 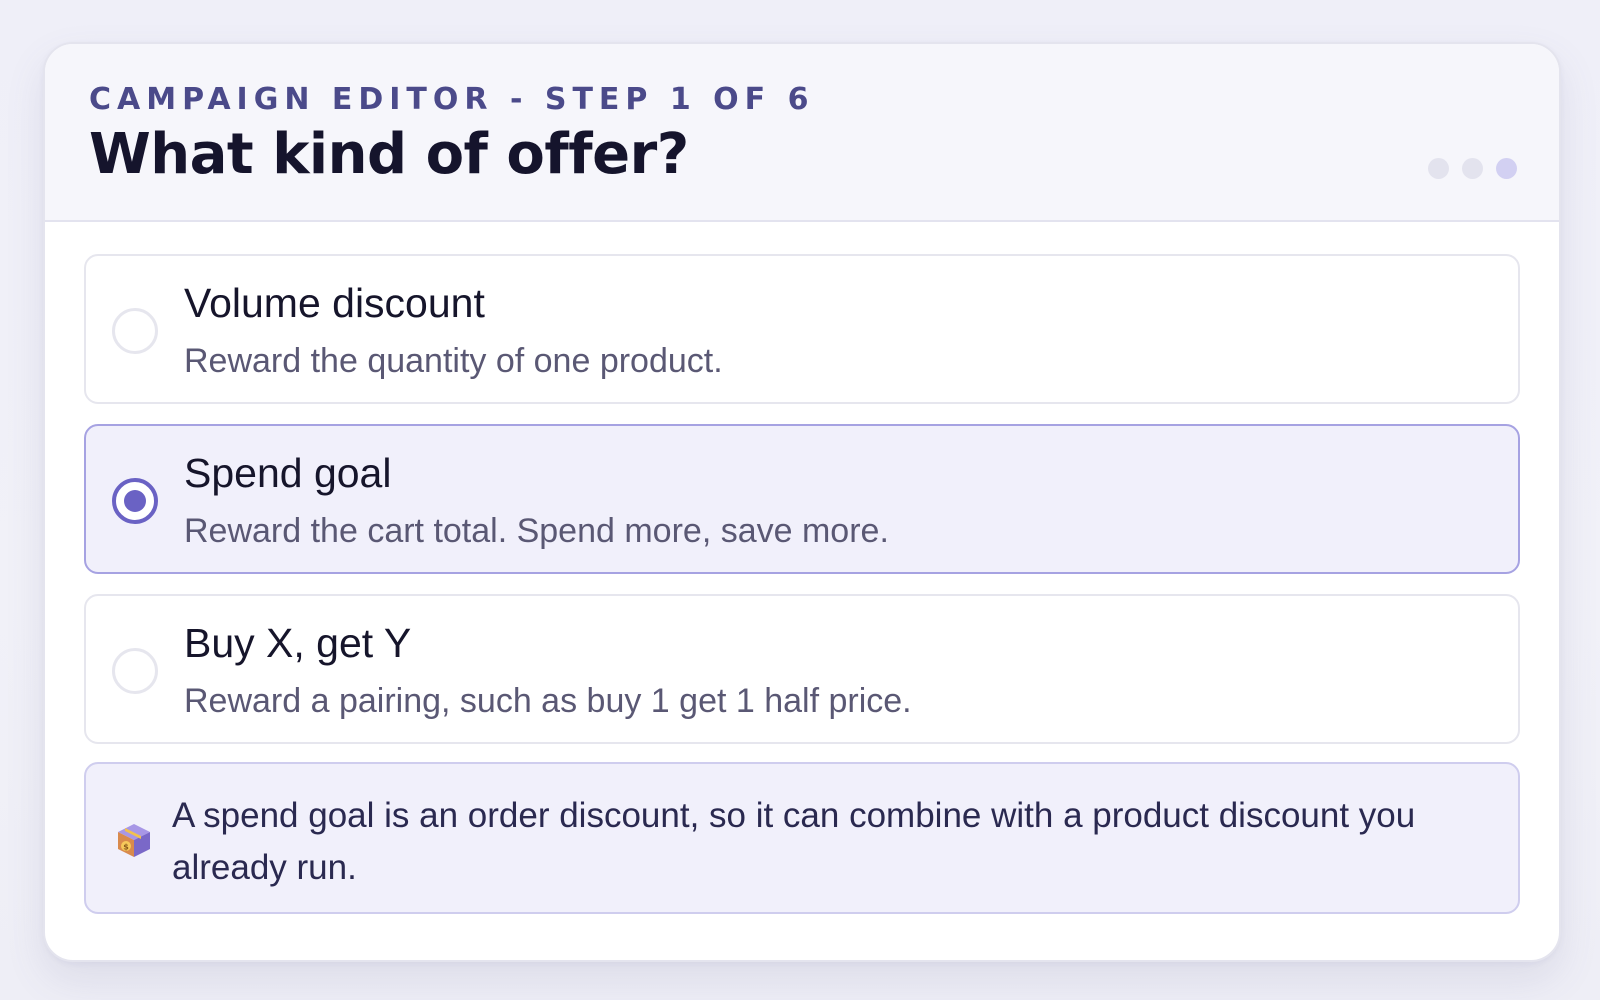 I want to click on radio-dot, so click(x=135, y=501).